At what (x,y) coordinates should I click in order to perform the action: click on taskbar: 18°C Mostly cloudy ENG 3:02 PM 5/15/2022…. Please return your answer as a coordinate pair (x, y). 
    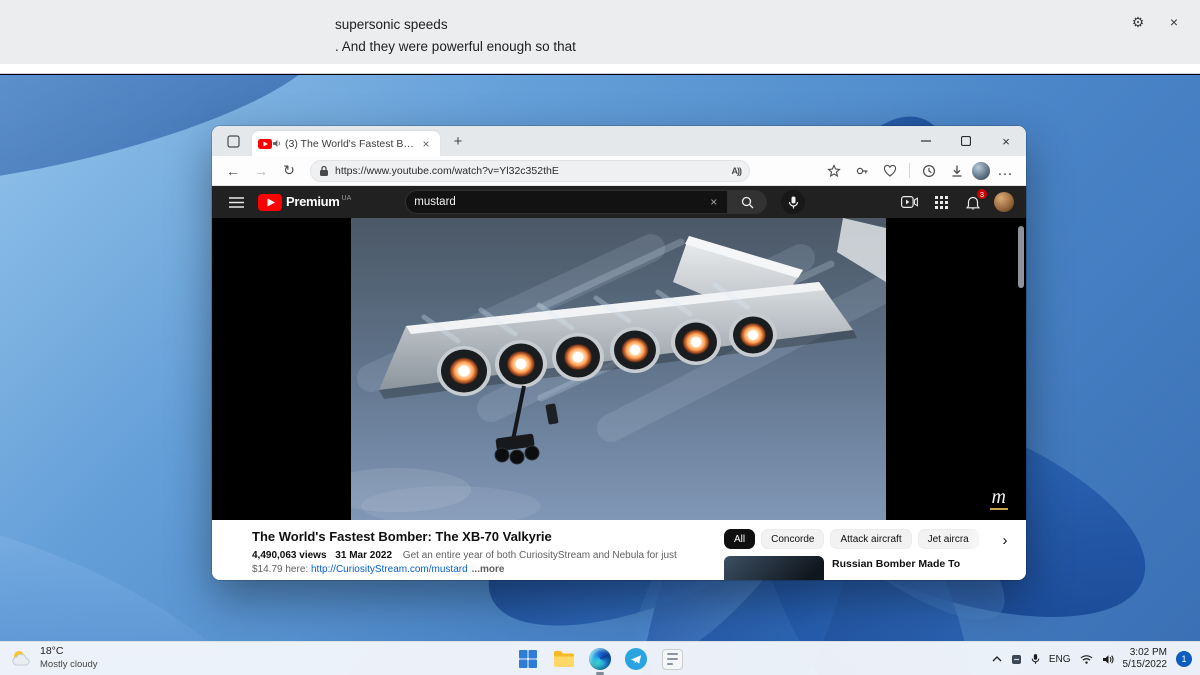
    Looking at the image, I should click on (600, 658).